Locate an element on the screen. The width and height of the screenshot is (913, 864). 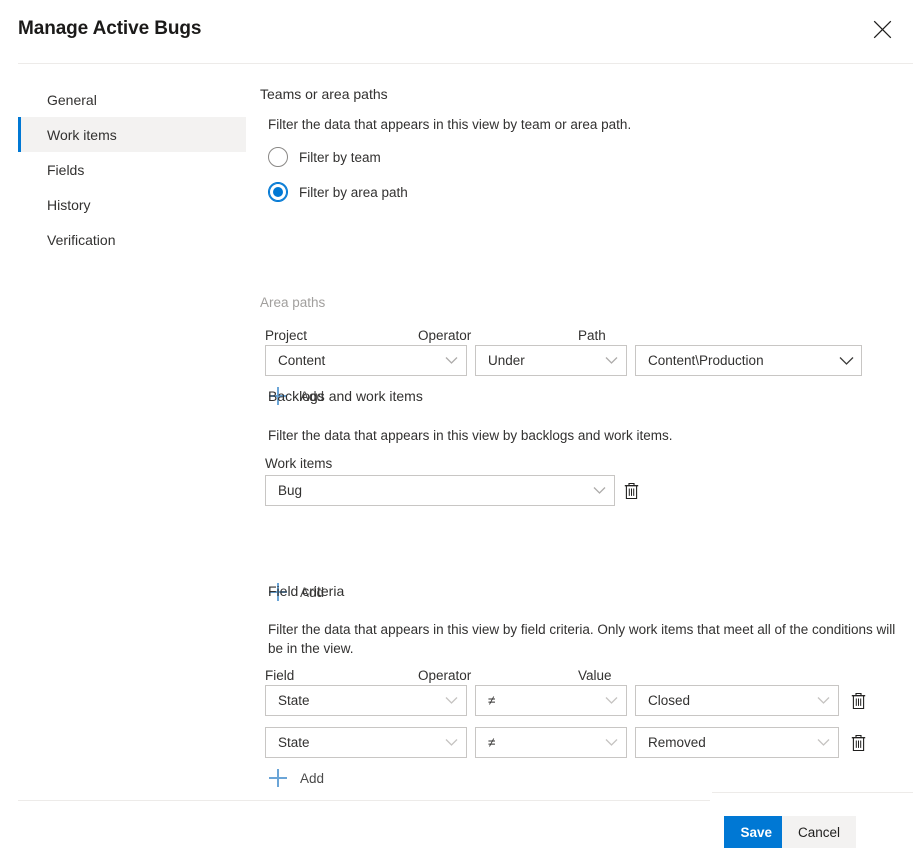
add-label: Add is located at coordinates (312, 778).